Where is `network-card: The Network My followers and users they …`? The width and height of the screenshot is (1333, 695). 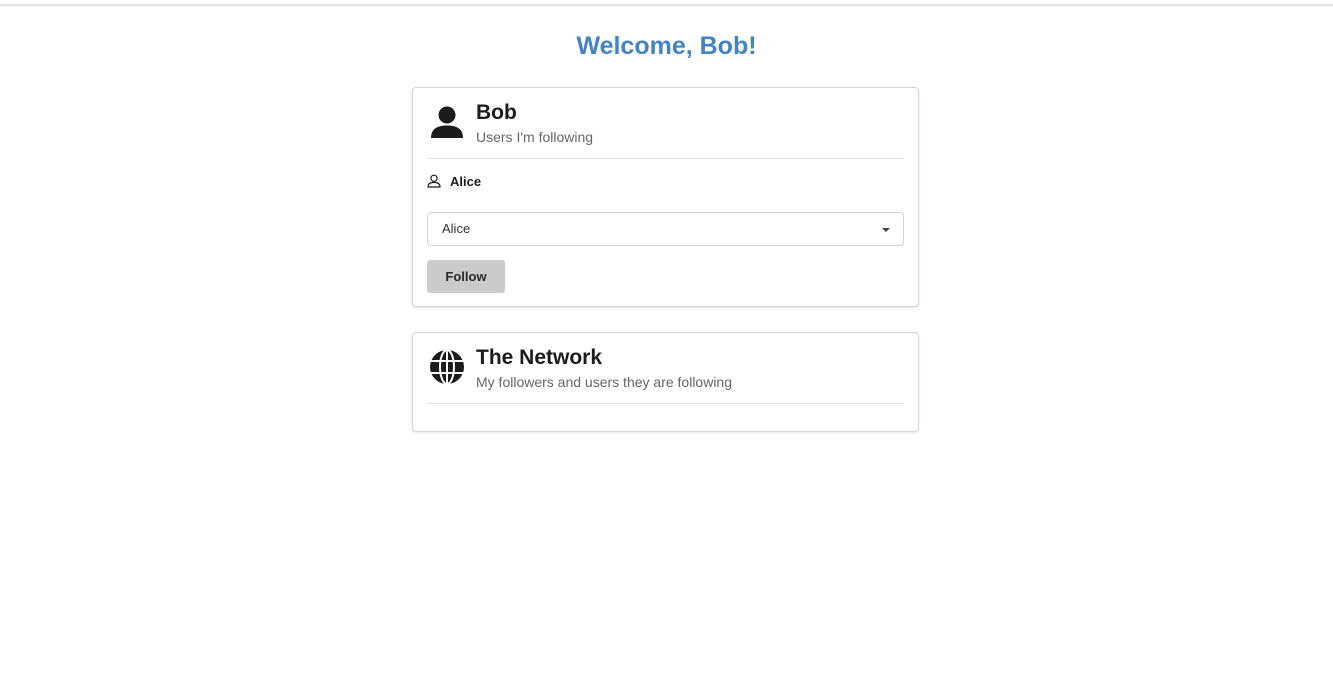
network-card: The Network My followers and users they … is located at coordinates (665, 382).